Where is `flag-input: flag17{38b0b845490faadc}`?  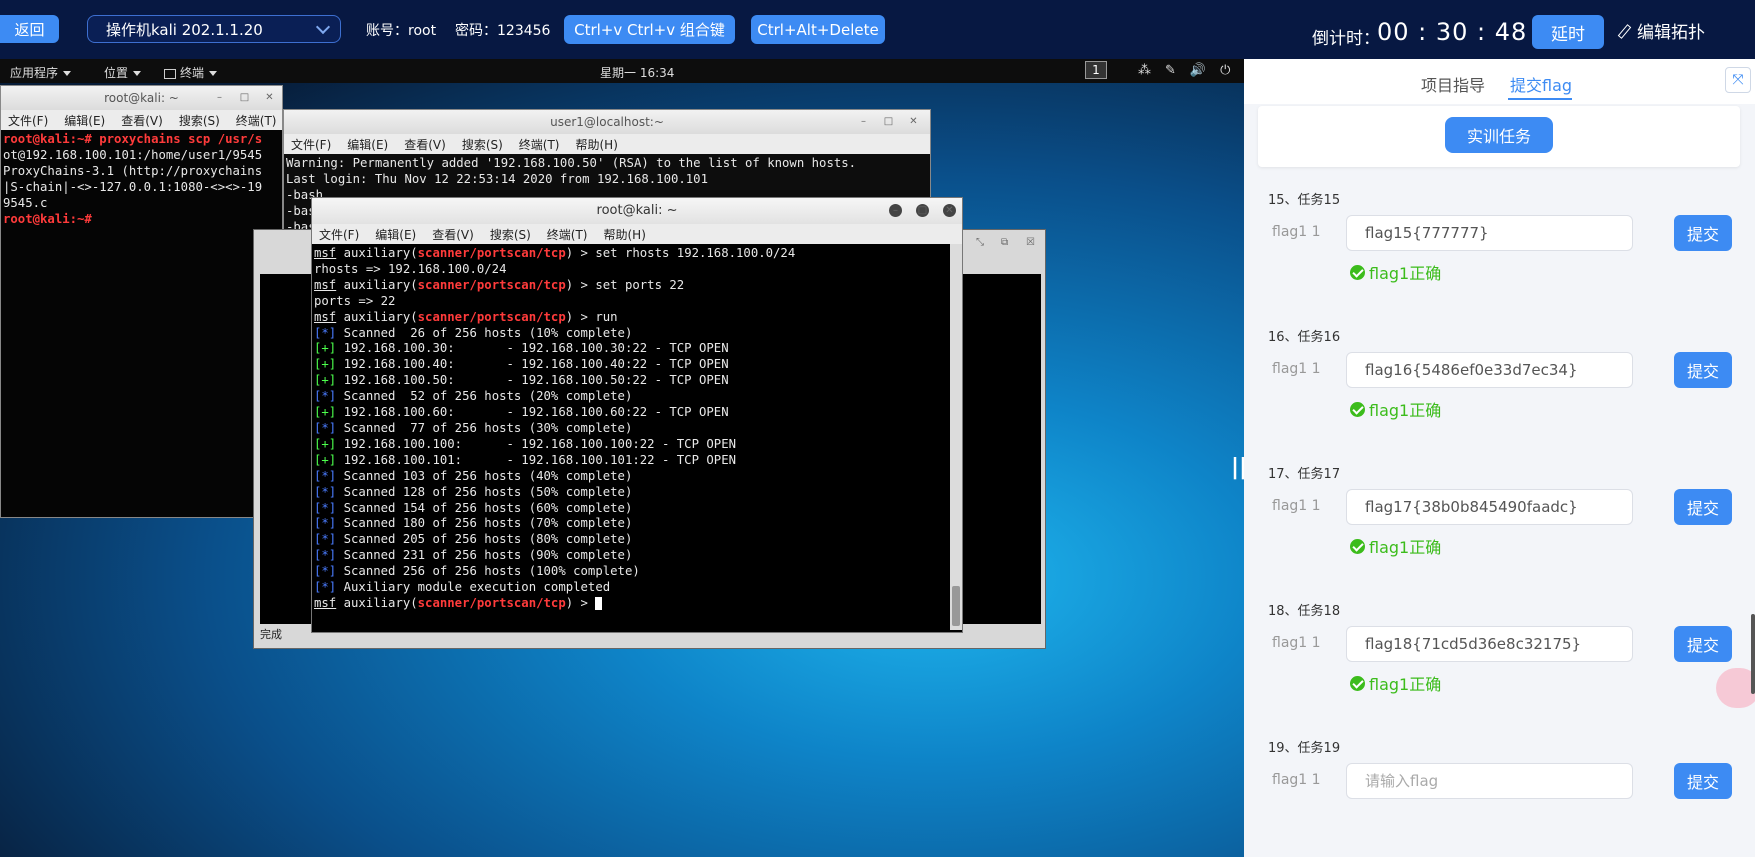
flag-input: flag17{38b0b845490faadc} is located at coordinates (1489, 507).